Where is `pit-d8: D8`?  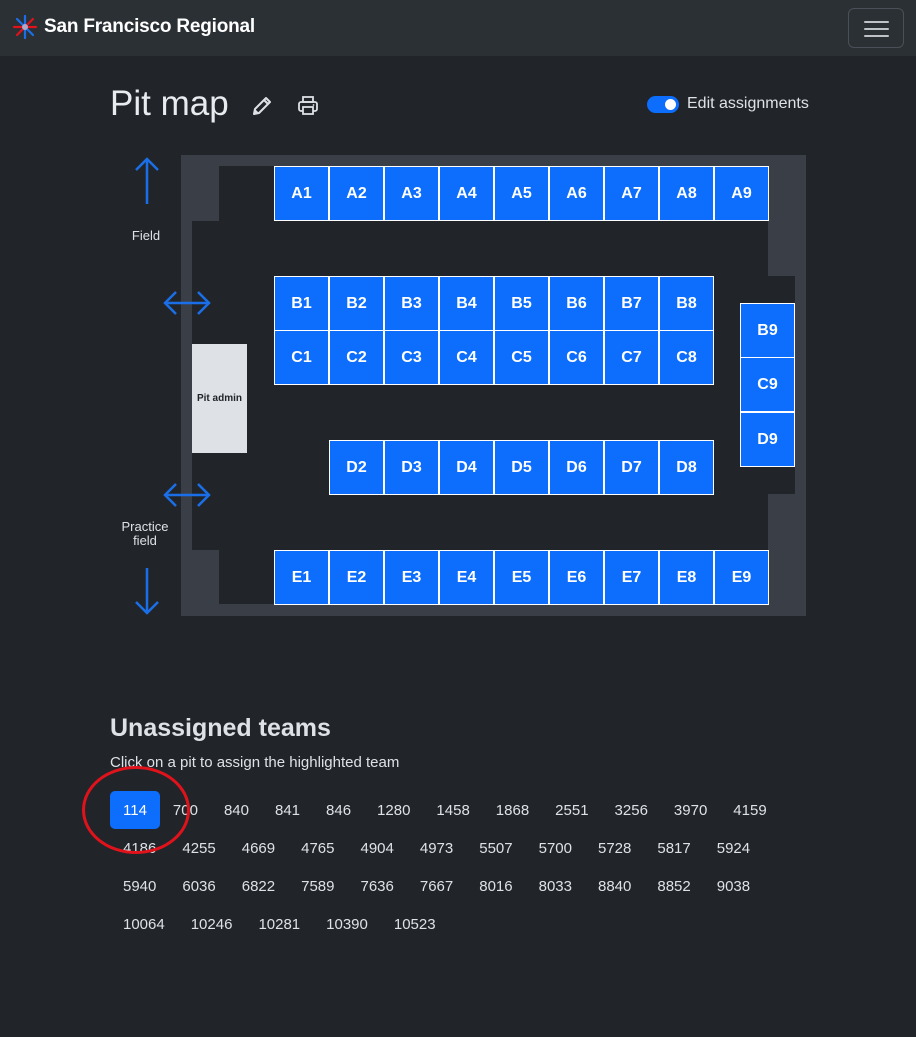 pit-d8: D8 is located at coordinates (686, 467).